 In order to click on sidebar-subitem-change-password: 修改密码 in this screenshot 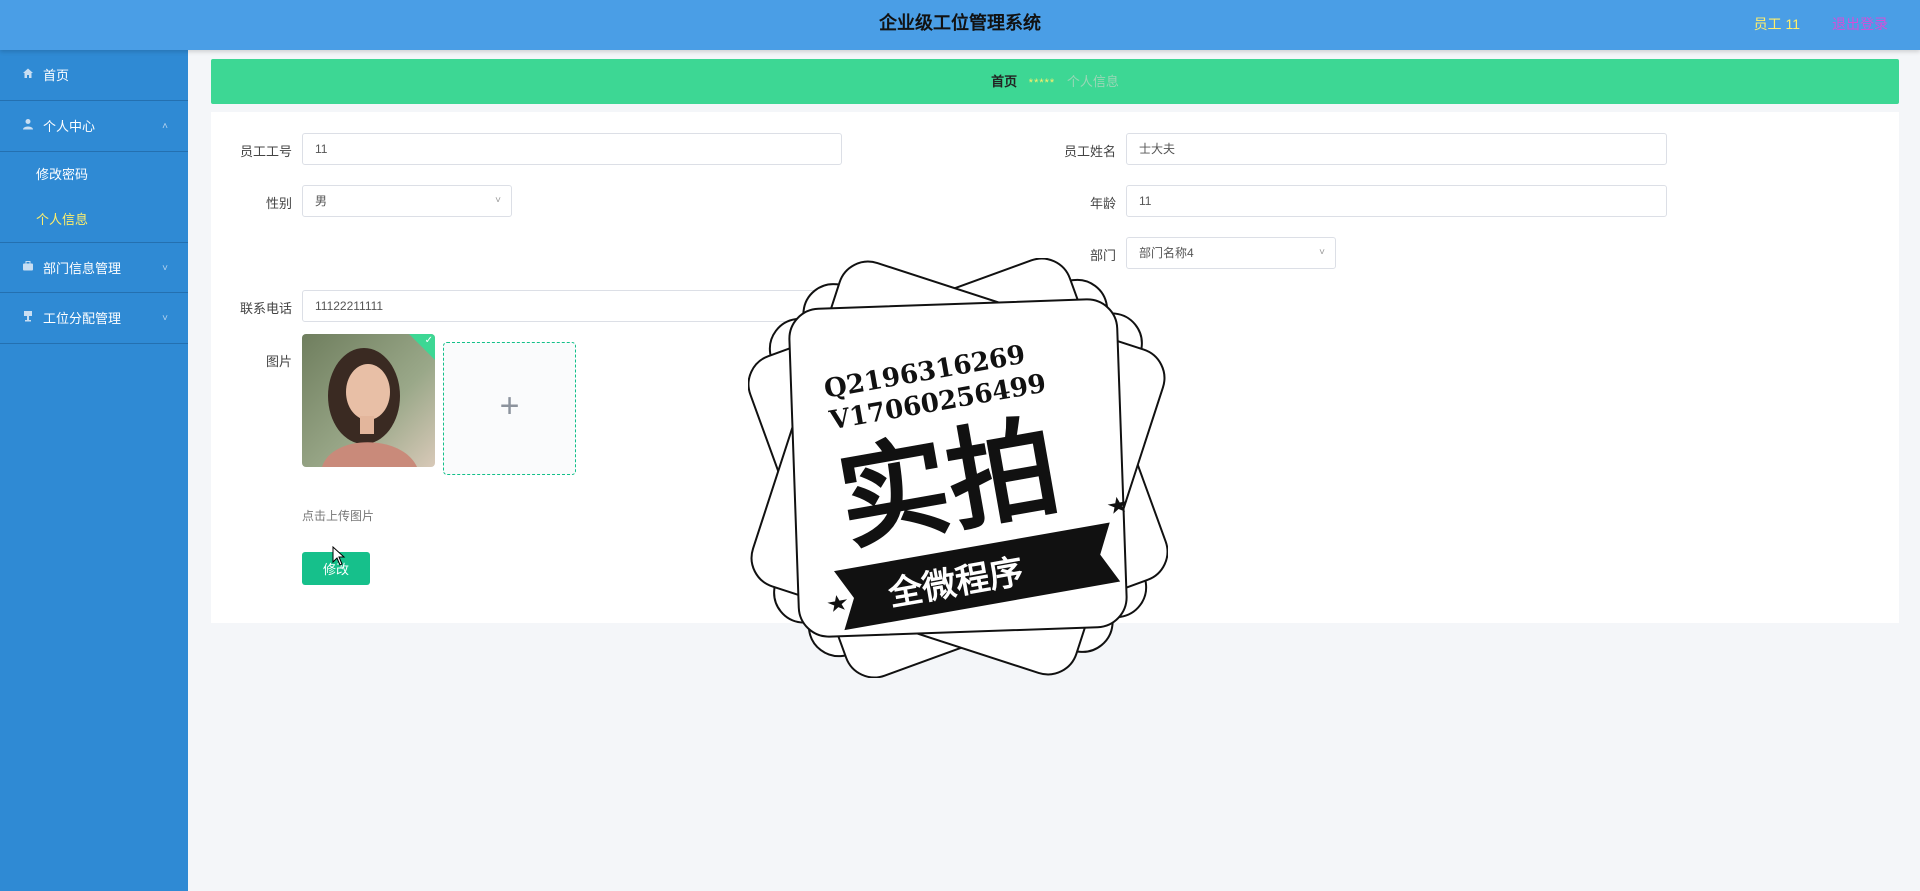, I will do `click(94, 174)`.